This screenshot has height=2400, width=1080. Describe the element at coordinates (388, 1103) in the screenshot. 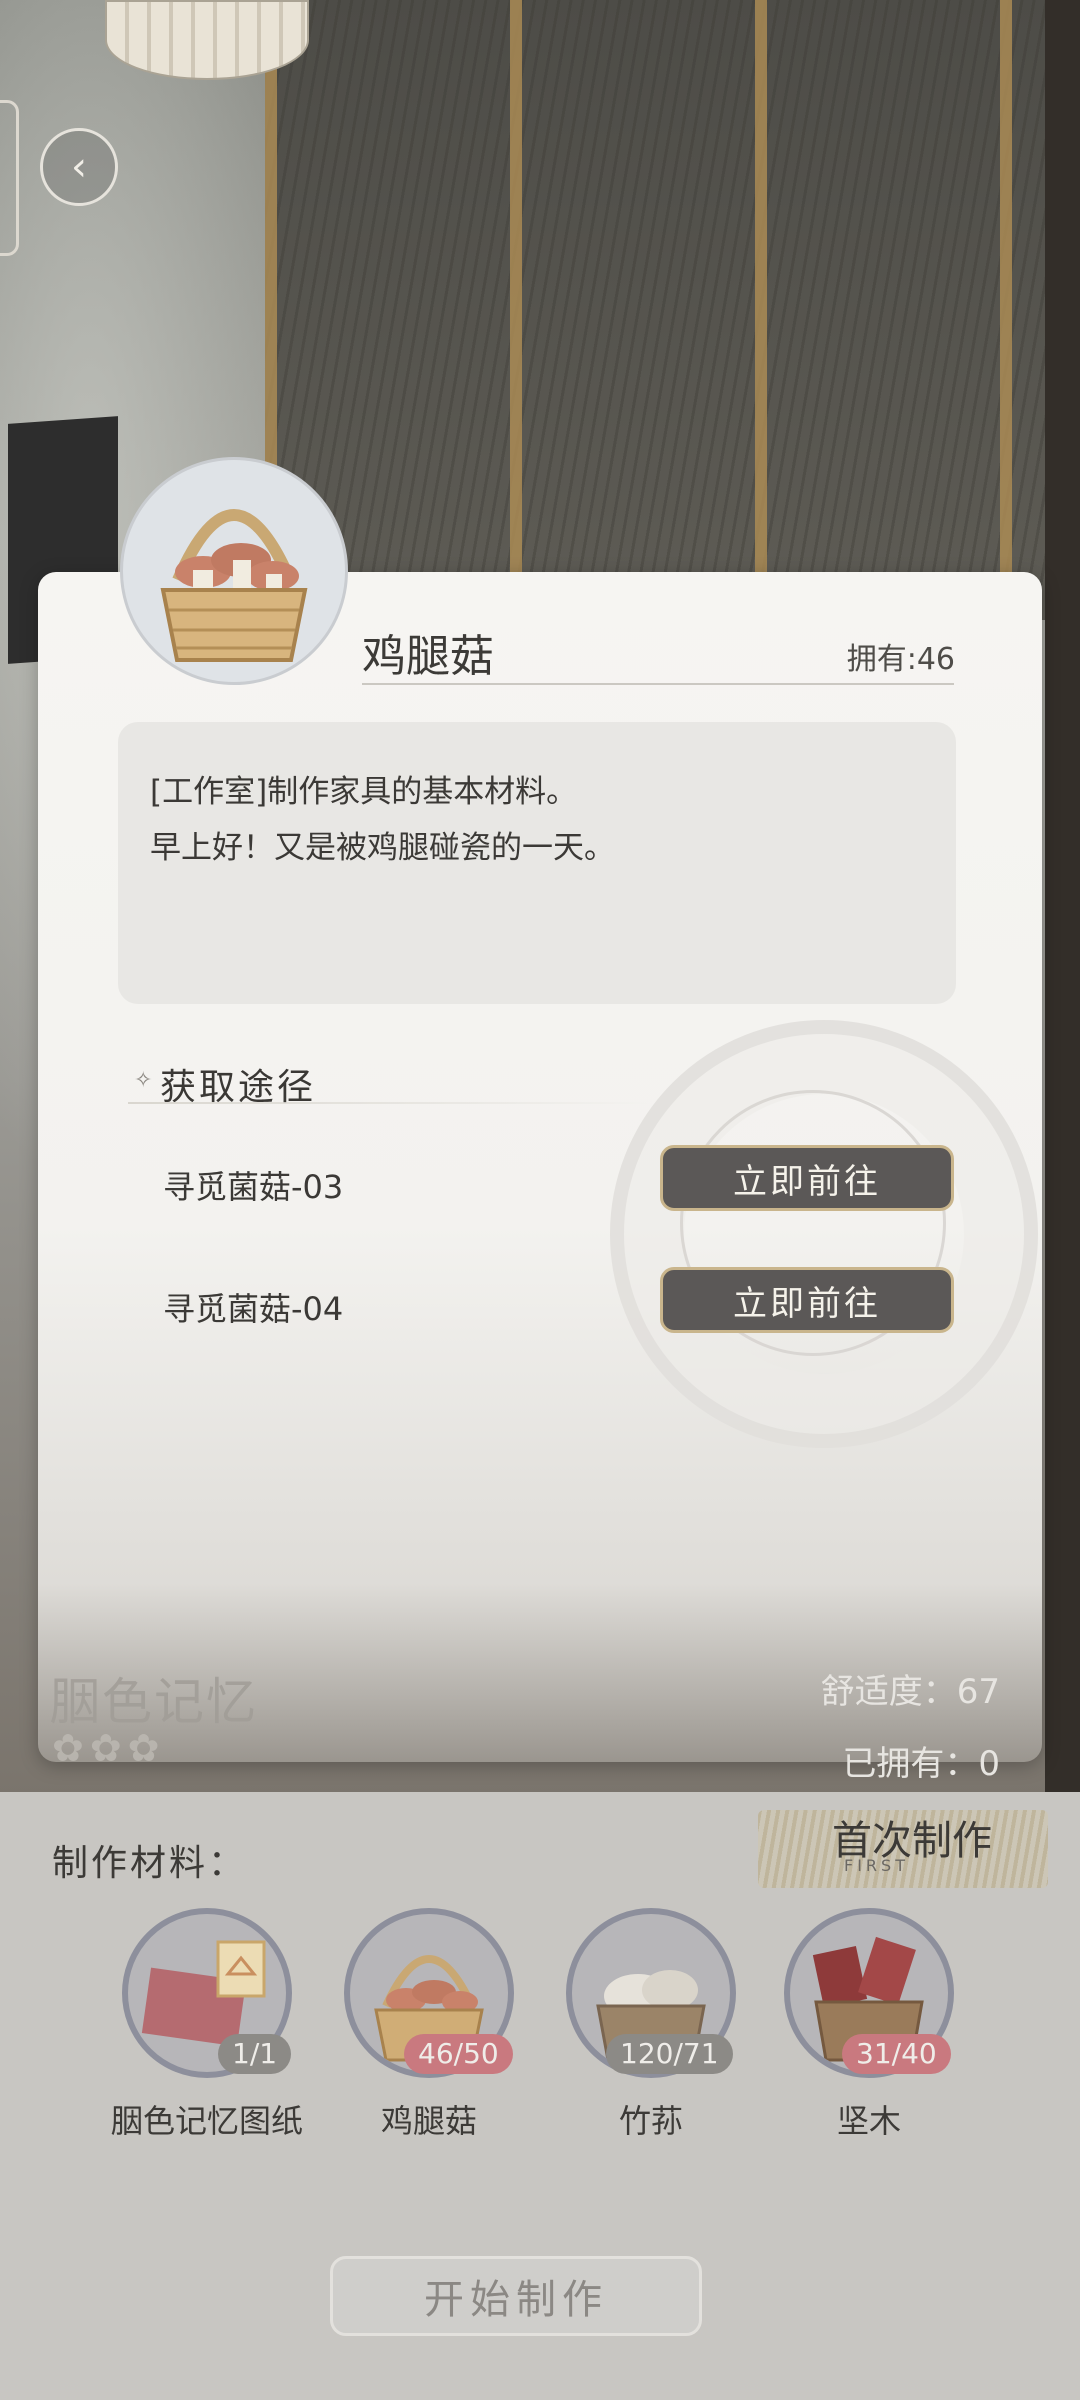

I see `sources-underline` at that location.